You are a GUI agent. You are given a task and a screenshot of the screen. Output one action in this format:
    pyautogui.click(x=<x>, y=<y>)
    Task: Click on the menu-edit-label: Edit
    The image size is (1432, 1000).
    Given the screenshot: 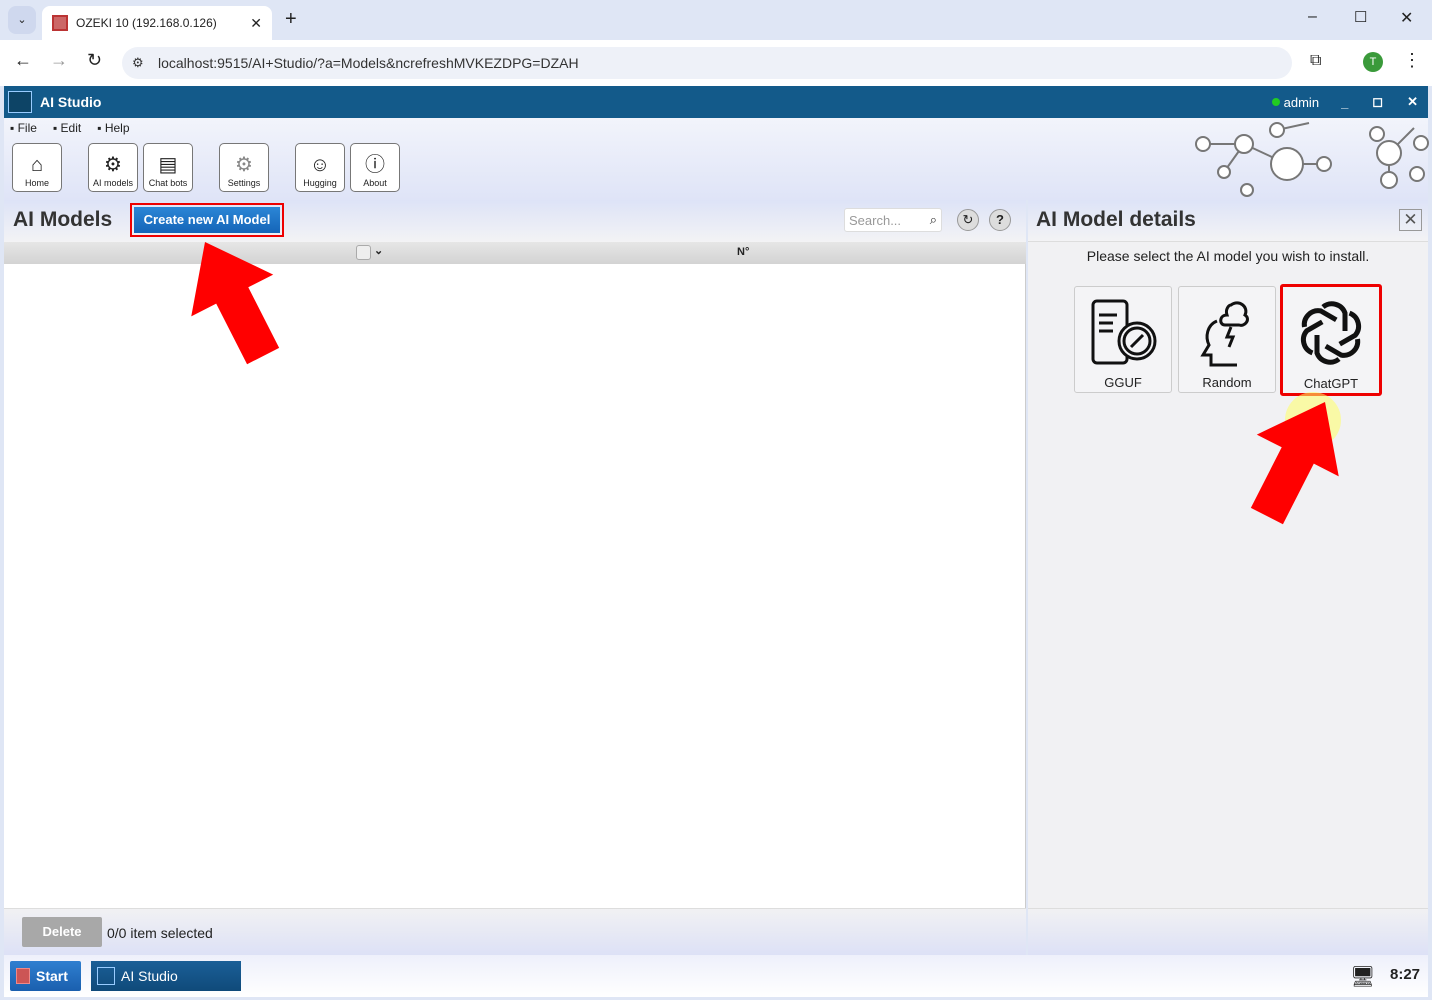 What is the action you would take?
    pyautogui.click(x=71, y=128)
    